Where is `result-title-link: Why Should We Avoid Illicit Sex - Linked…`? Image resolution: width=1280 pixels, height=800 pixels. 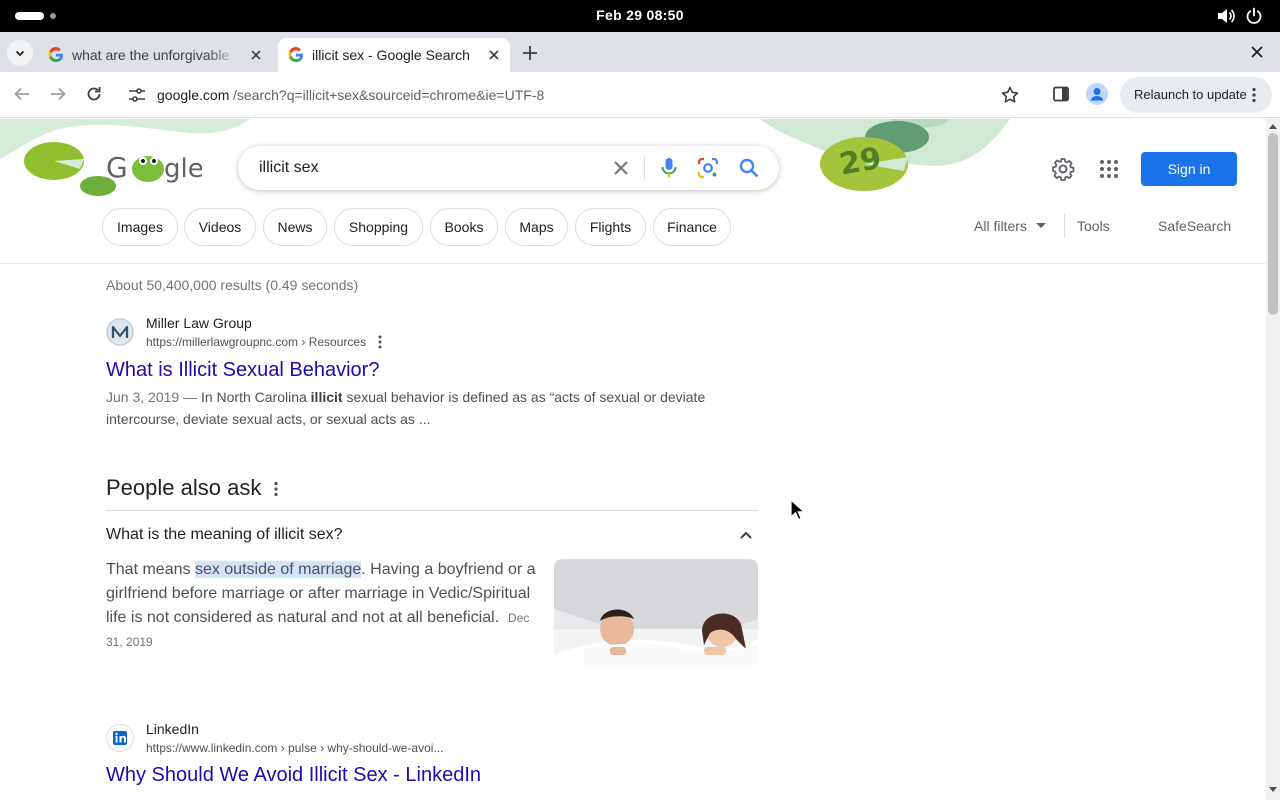 result-title-link: Why Should We Avoid Illicit Sex - Linked… is located at coordinates (293, 775).